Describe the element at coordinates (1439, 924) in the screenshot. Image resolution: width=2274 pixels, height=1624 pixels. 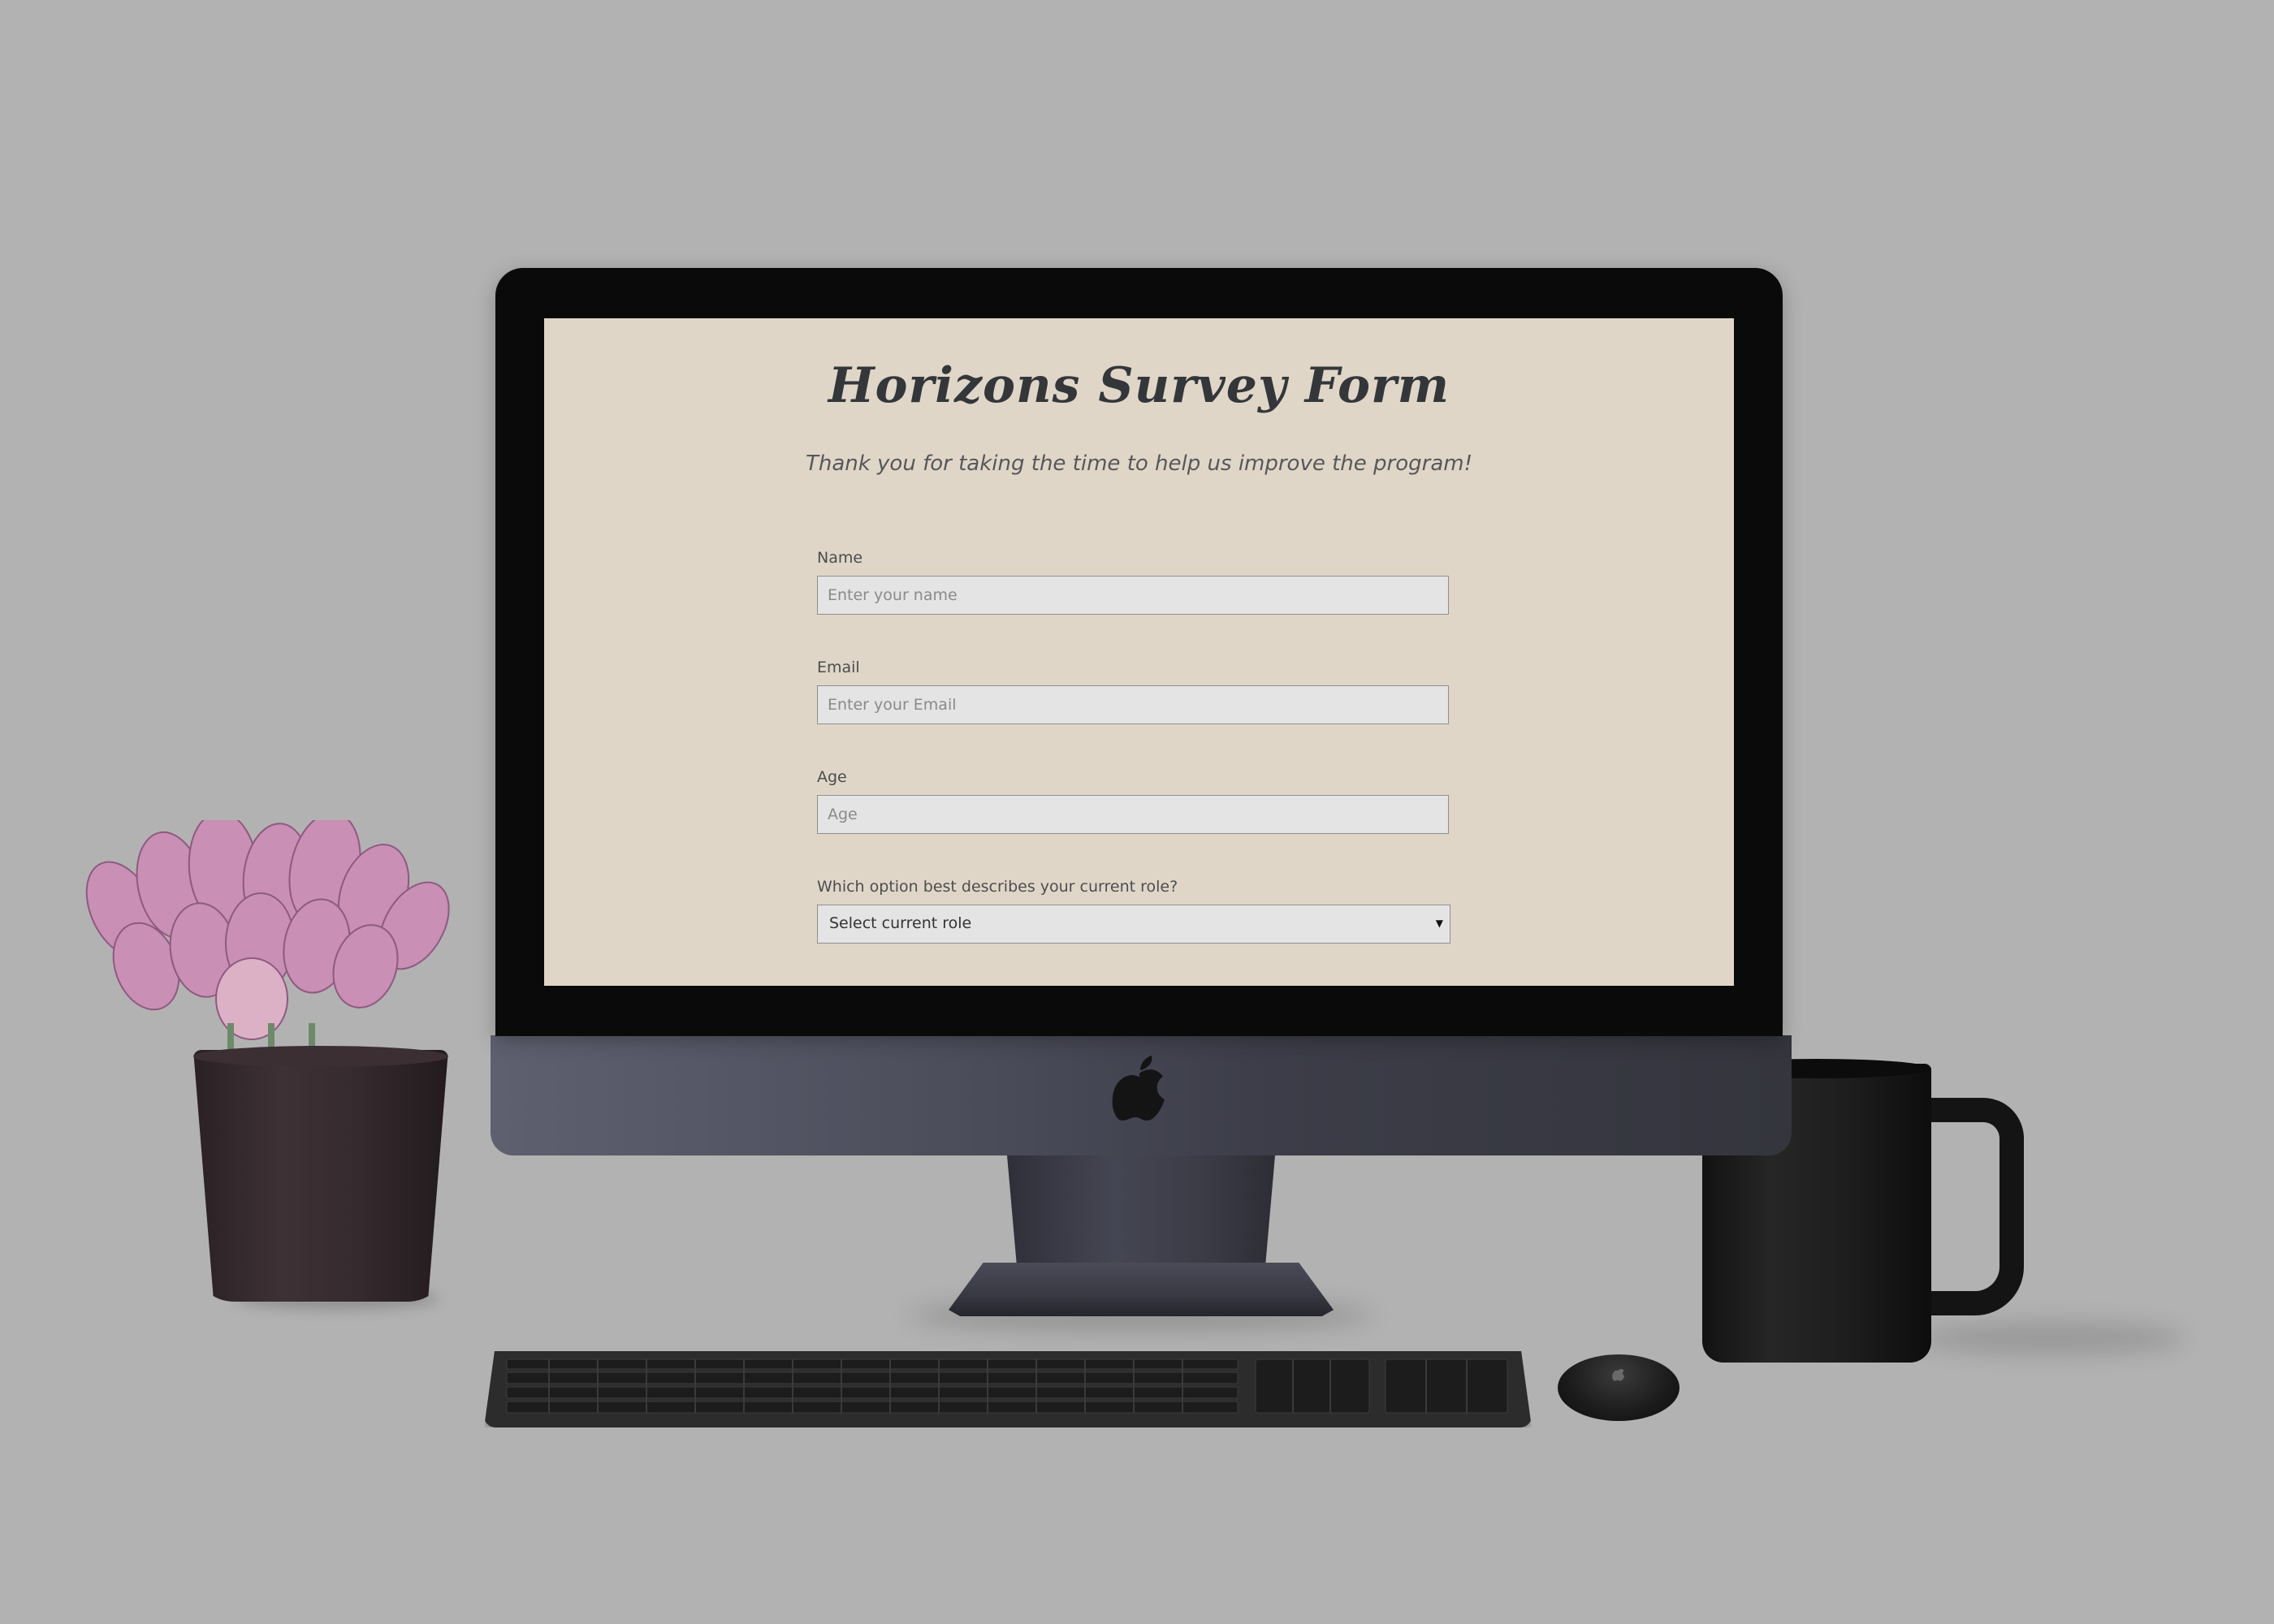
I see `caret-down-icon: ▼` at that location.